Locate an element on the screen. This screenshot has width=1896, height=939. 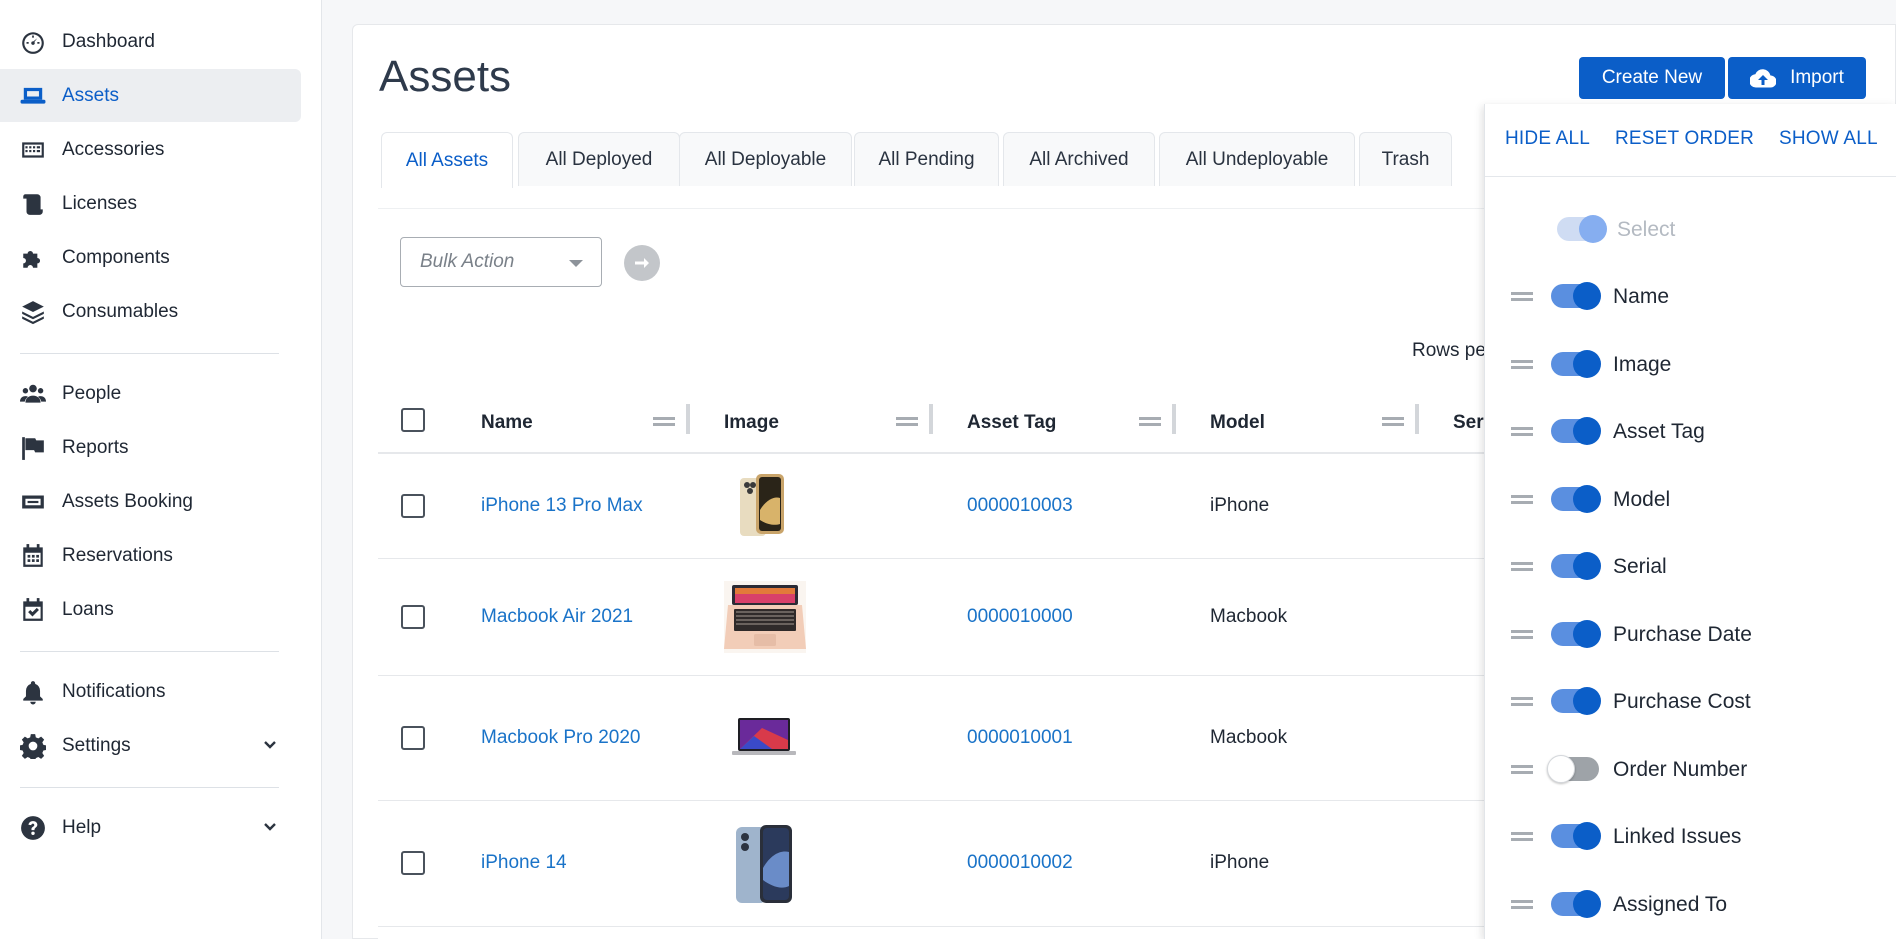
select-all-checkbox is located at coordinates (413, 420).